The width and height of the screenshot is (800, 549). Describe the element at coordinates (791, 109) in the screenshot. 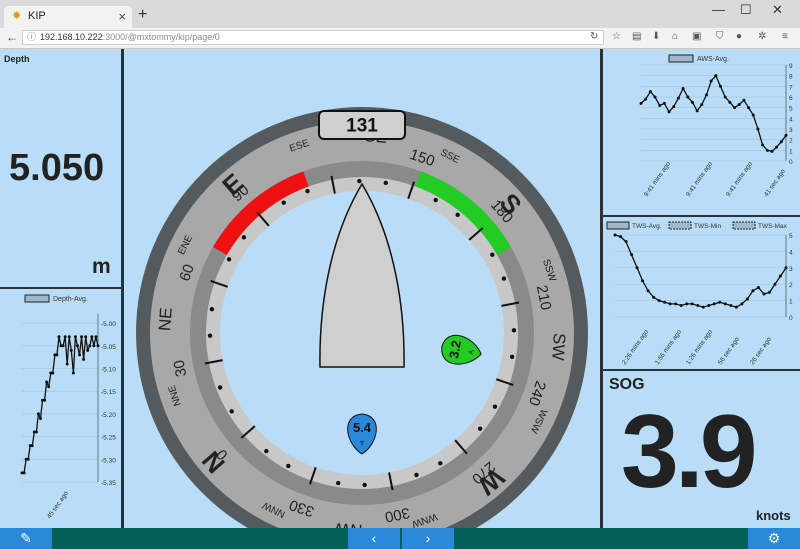

I see `y-tick-label: 5` at that location.